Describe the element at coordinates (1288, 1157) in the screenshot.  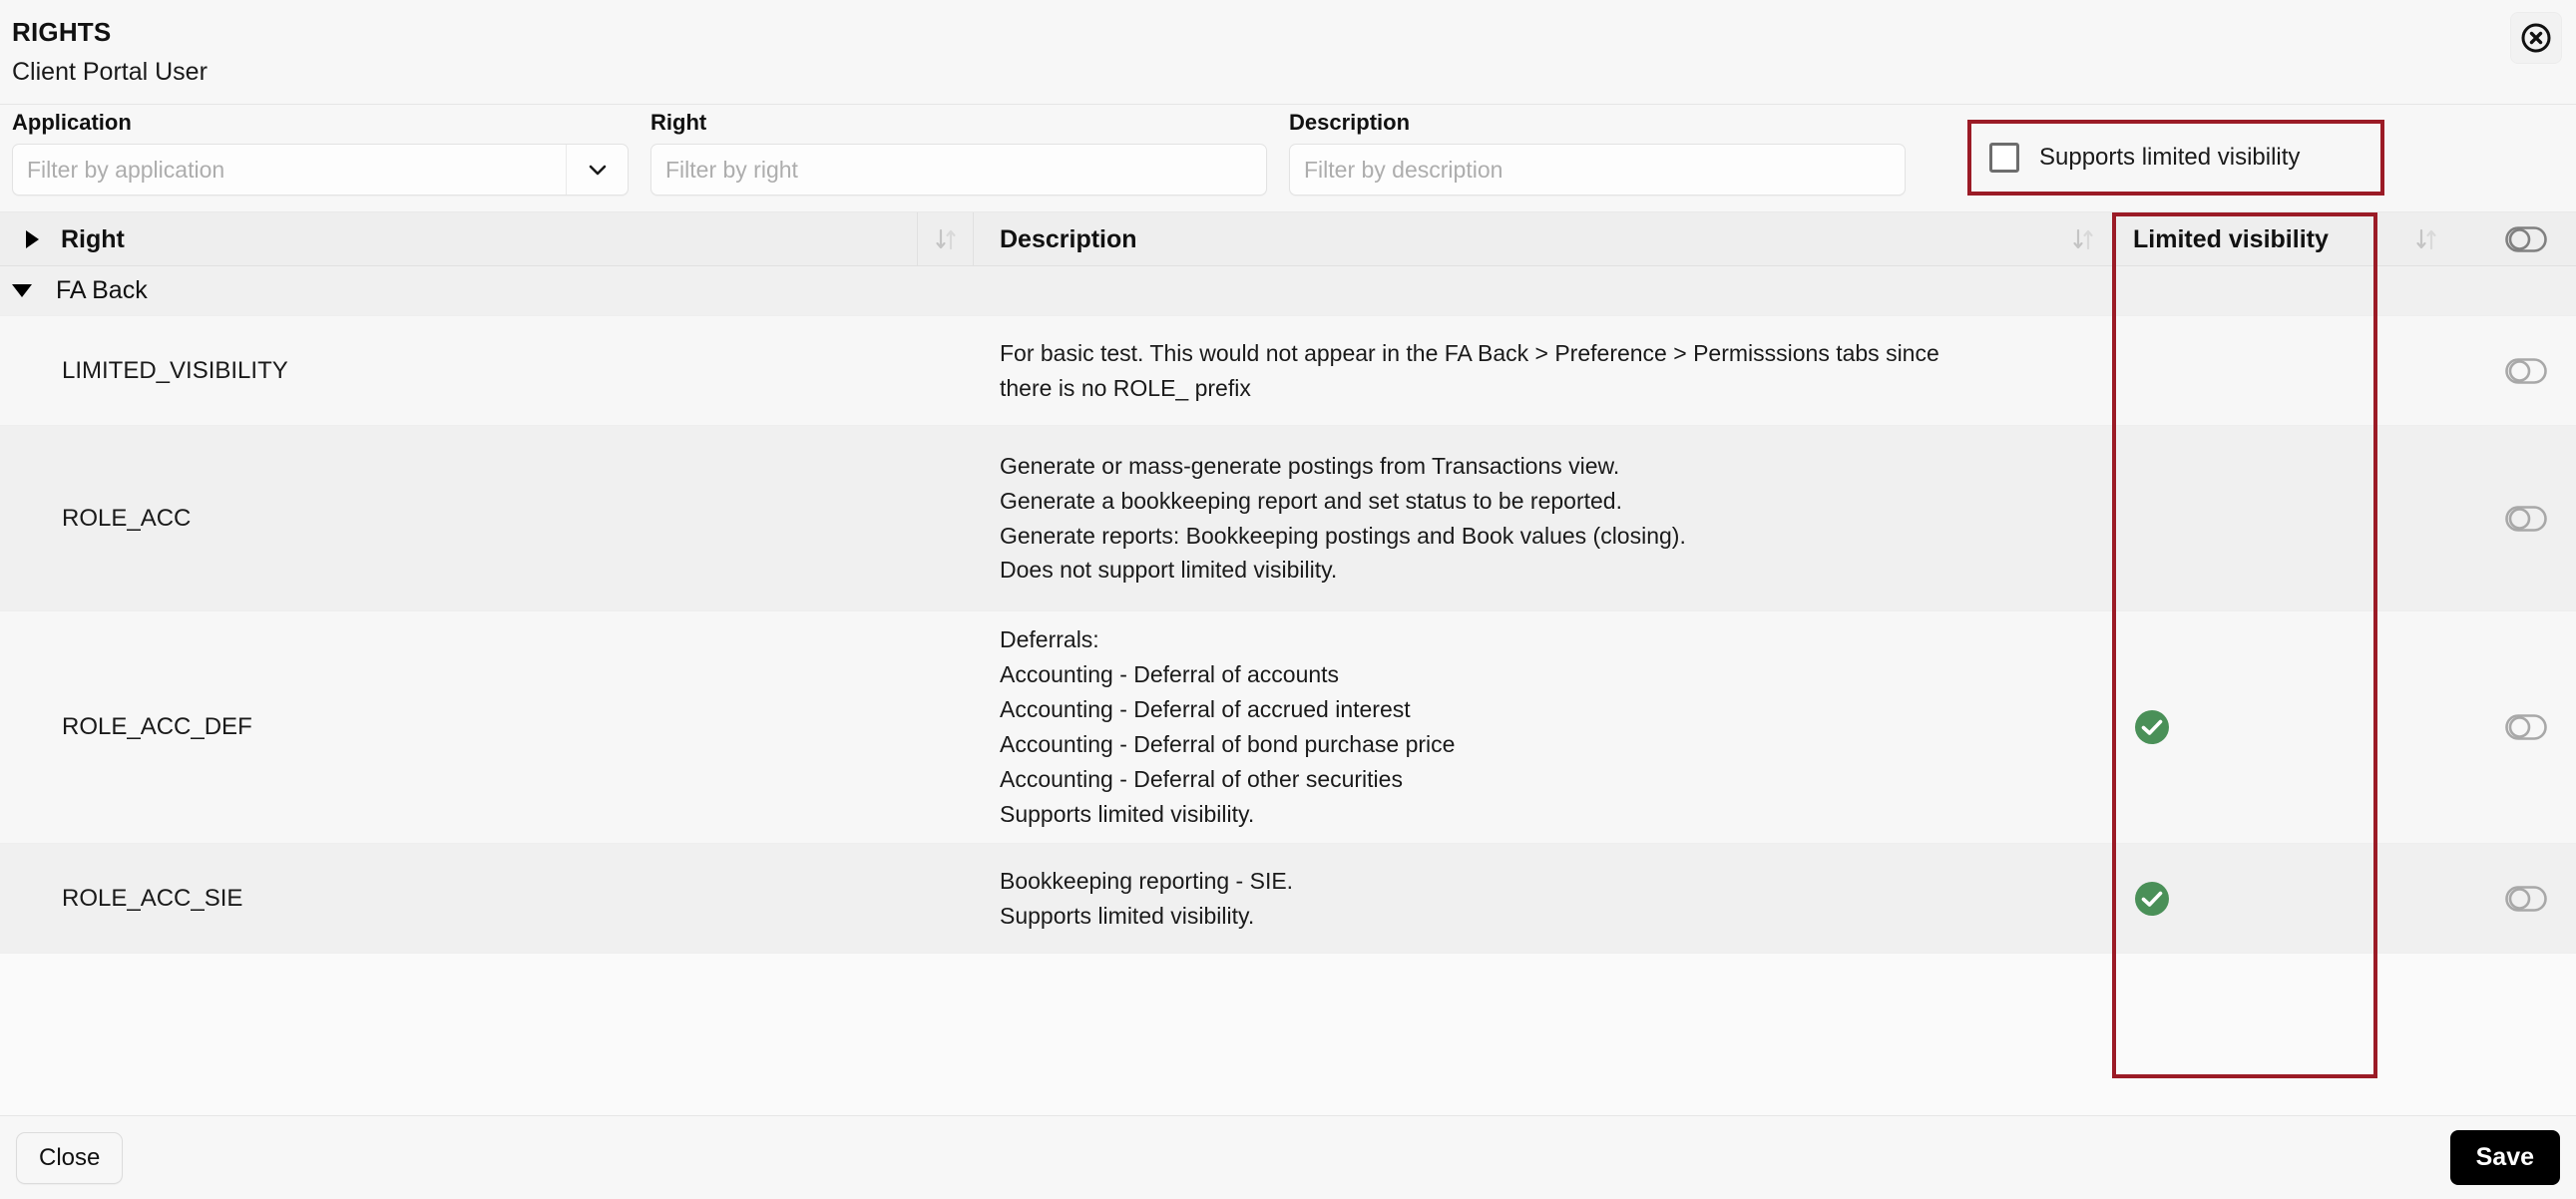
I see `dialog-footer: Close Save` at that location.